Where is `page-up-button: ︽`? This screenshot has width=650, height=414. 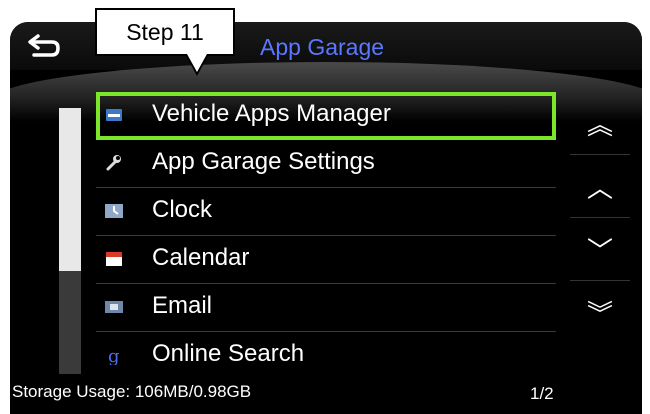 page-up-button: ︽ is located at coordinates (600, 123).